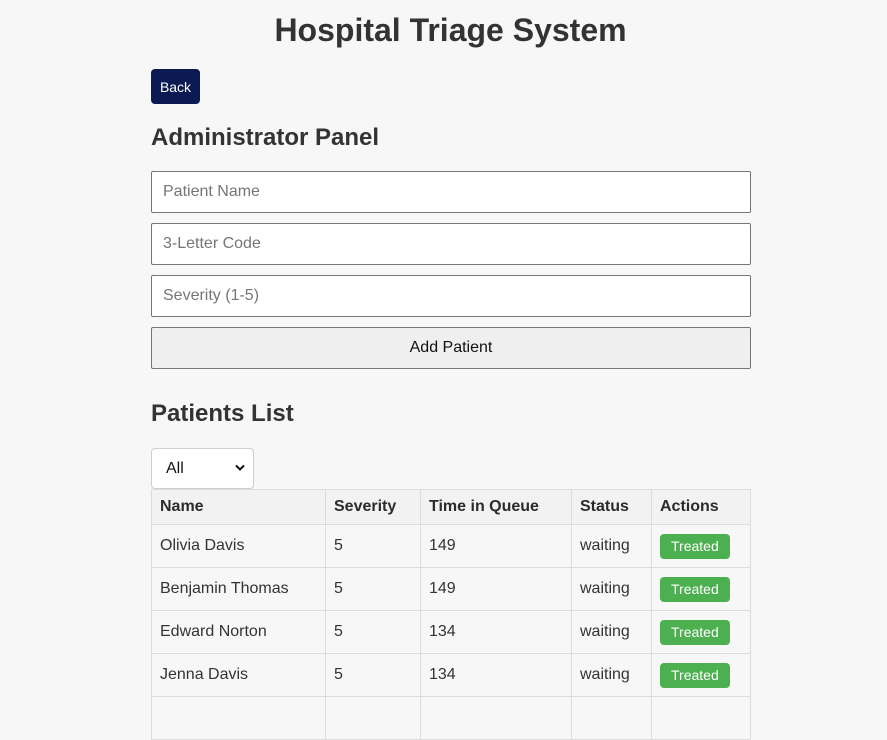 This screenshot has width=887, height=740. Describe the element at coordinates (238, 507) in the screenshot. I see `column-header-name: Name` at that location.